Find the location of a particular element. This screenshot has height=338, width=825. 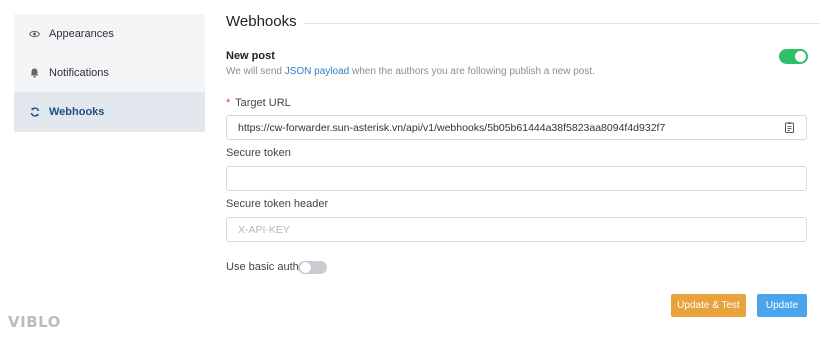

target-url-label: * Target URL is located at coordinates (258, 103).